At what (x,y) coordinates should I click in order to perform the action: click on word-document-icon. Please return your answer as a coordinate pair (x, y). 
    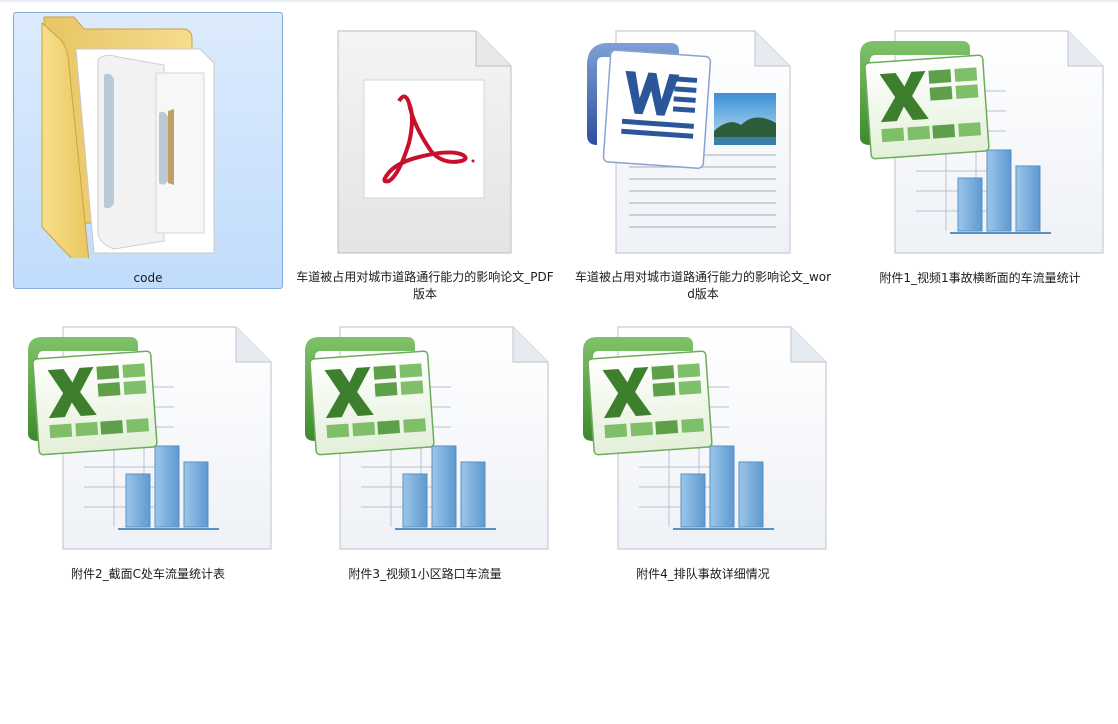
    Looking at the image, I should click on (689, 142).